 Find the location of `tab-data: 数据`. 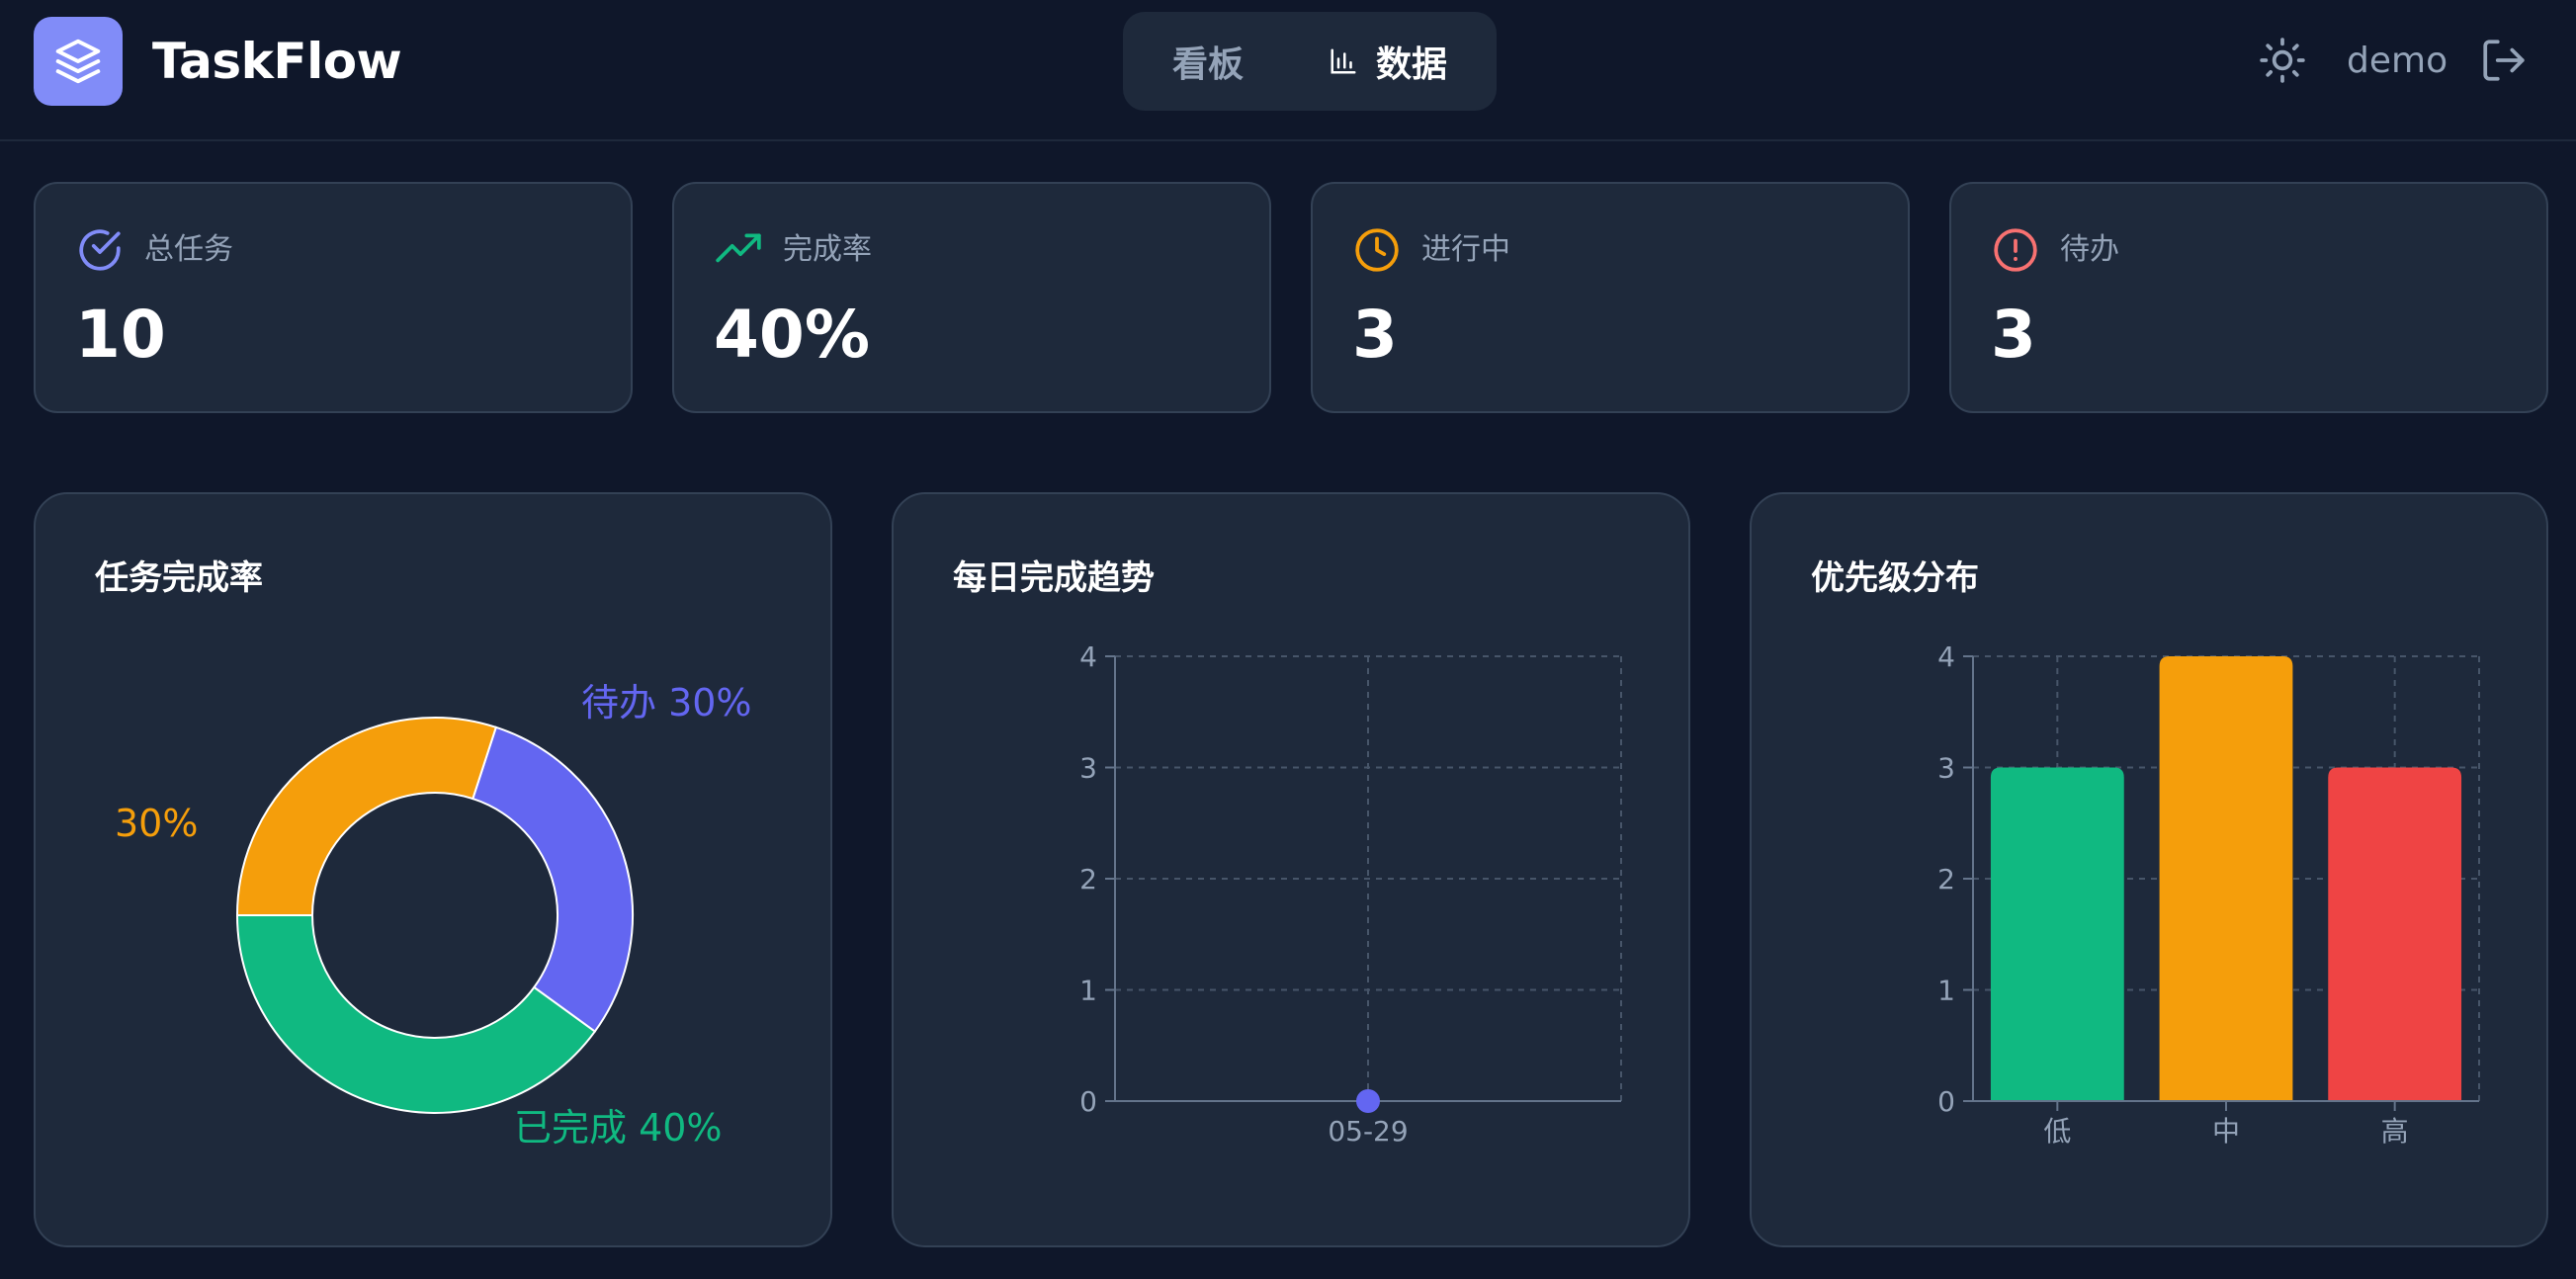

tab-data: 数据 is located at coordinates (1388, 61).